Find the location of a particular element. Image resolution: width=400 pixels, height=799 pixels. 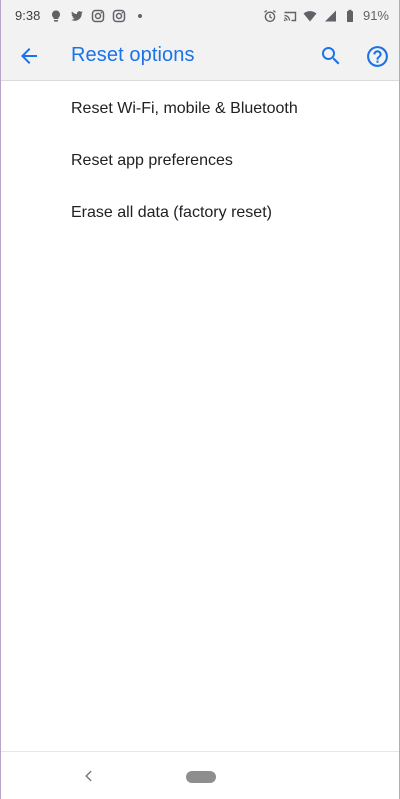

page-title: Reset options is located at coordinates (133, 55).